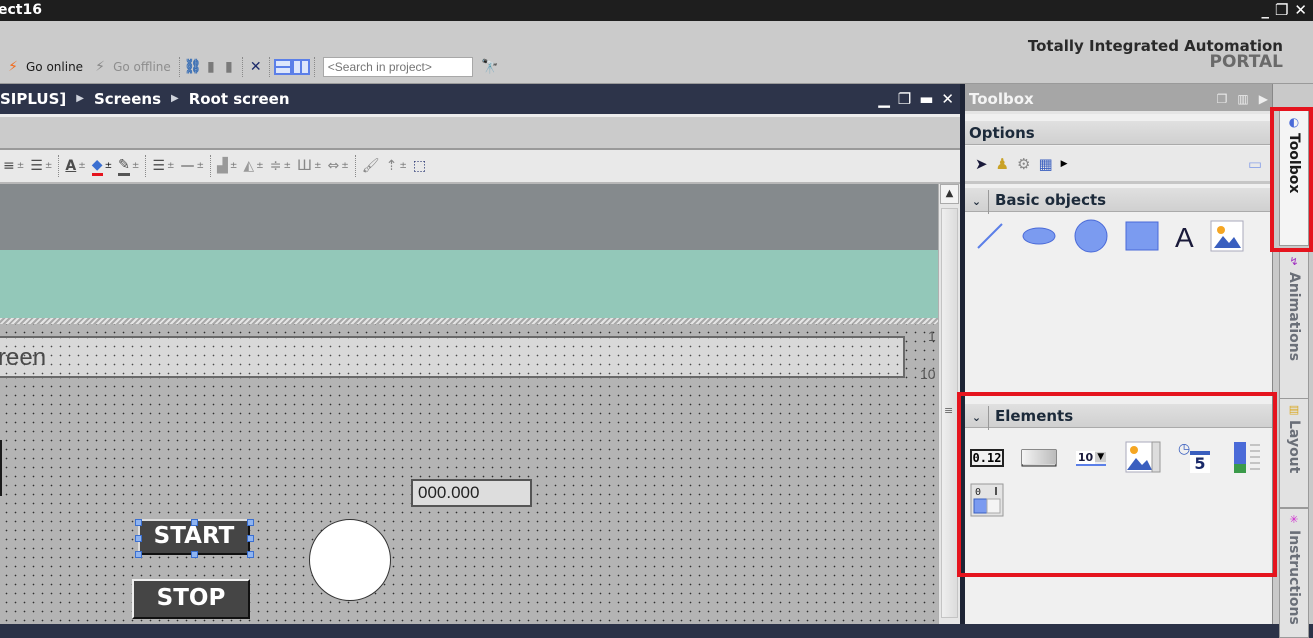  I want to click on window-close-button: ✕, so click(1300, 10).